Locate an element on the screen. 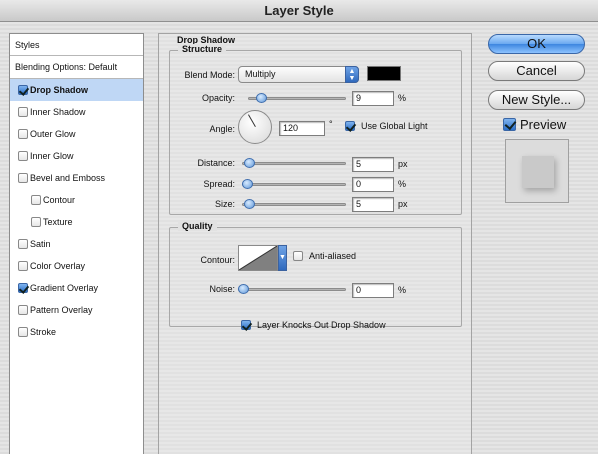 The width and height of the screenshot is (598, 454). size-field: 5 is located at coordinates (373, 204).